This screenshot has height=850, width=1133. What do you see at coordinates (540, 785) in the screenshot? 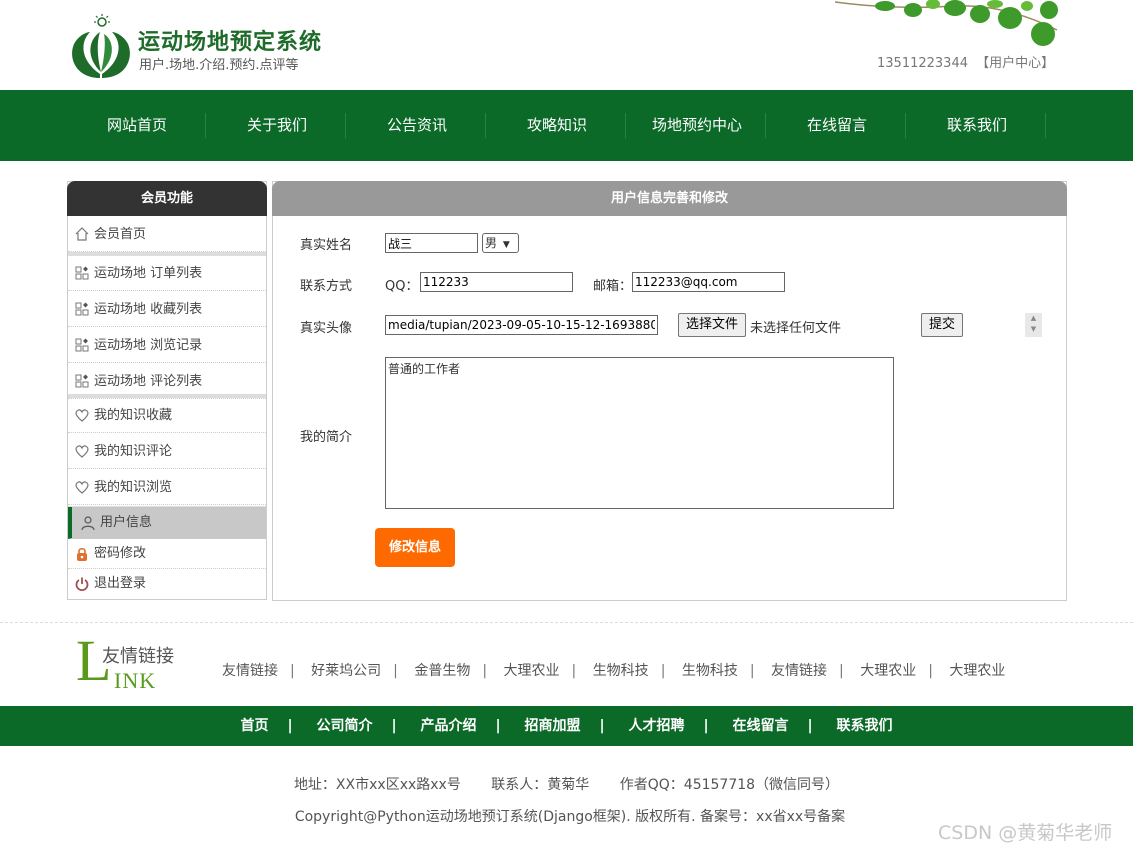
I see `footer-contact: 联系人：黄菊华` at bounding box center [540, 785].